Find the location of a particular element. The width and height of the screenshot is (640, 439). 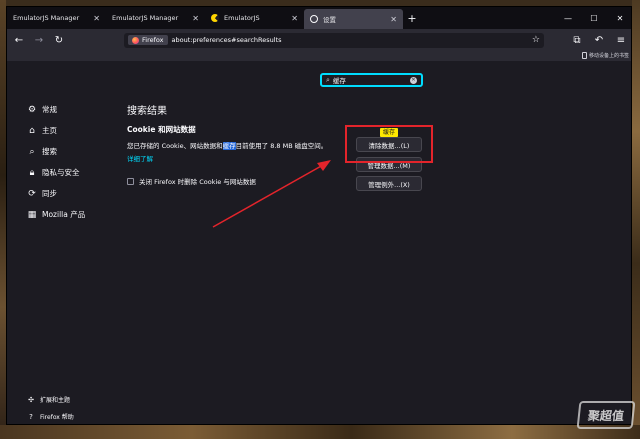

mobile-bookmarks-folder: 移动设备上的书签 is located at coordinates (605, 55).